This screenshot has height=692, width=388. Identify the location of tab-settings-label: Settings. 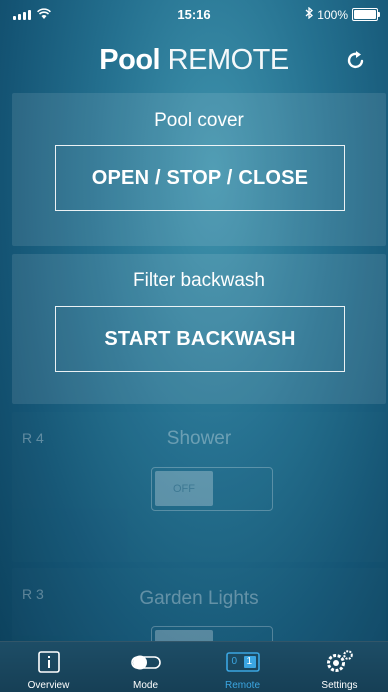
(339, 685).